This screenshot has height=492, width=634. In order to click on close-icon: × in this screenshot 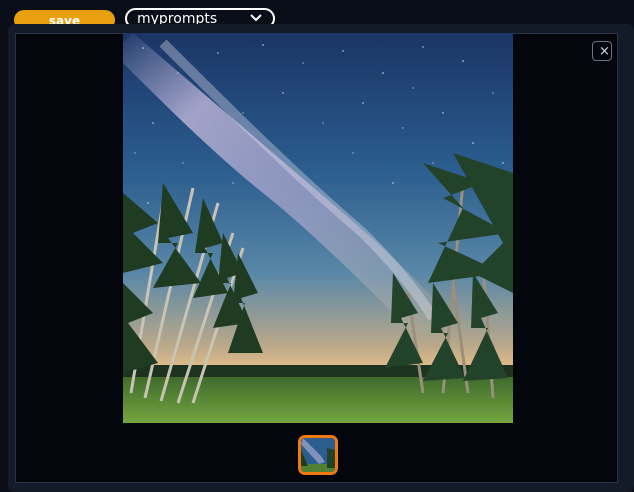, I will do `click(602, 51)`.